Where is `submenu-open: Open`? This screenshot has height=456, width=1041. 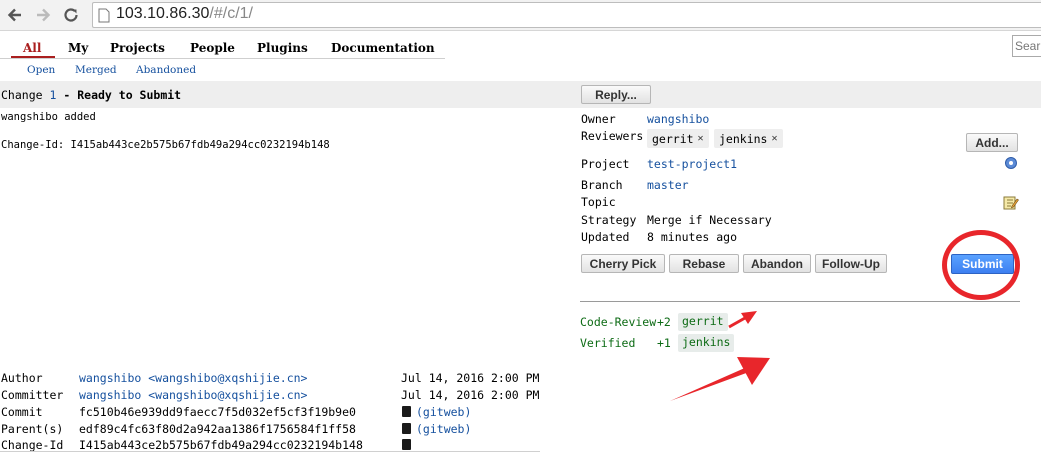 submenu-open: Open is located at coordinates (41, 70).